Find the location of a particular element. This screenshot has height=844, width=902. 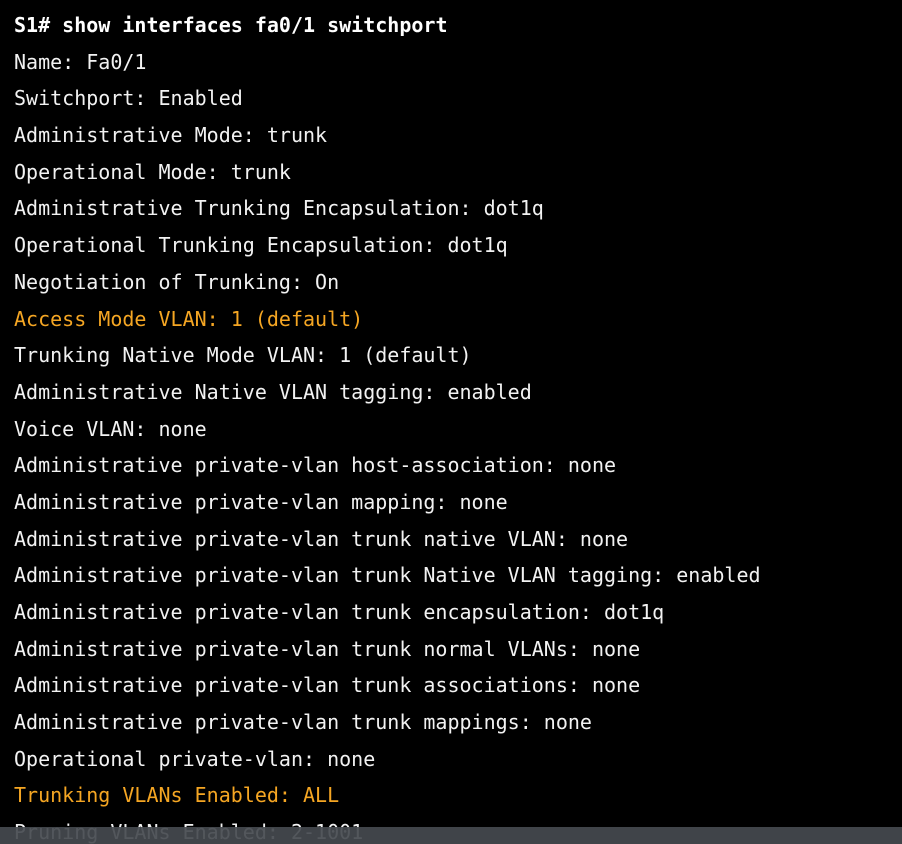

output-line: Operational private-vlan: none is located at coordinates (195, 758).